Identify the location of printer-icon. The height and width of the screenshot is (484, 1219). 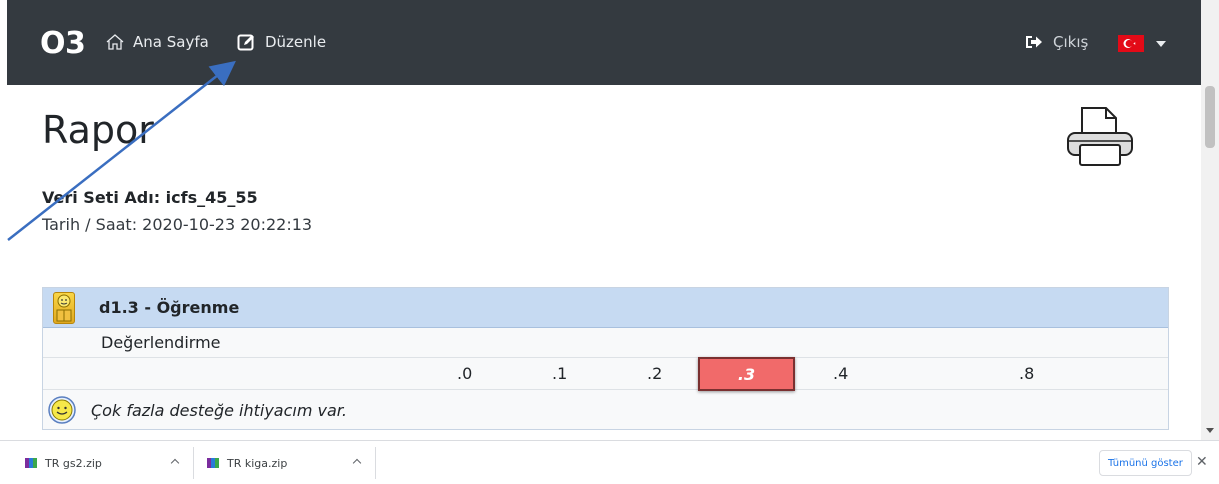
(1100, 136).